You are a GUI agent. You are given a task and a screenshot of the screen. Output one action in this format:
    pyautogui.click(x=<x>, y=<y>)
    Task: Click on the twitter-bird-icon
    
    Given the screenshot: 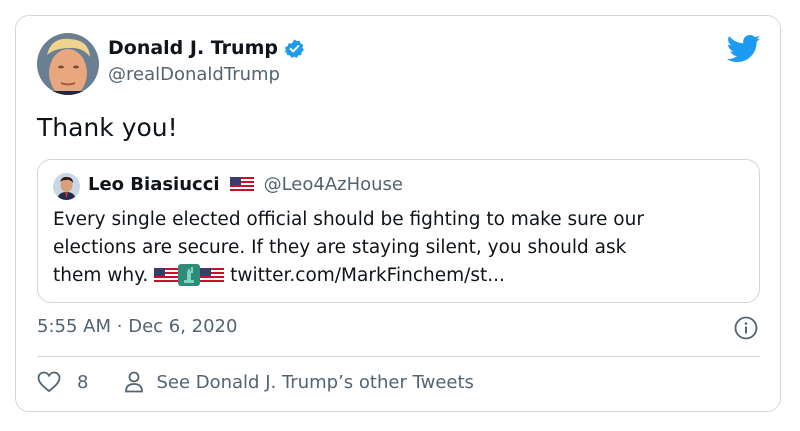 What is the action you would take?
    pyautogui.click(x=744, y=49)
    